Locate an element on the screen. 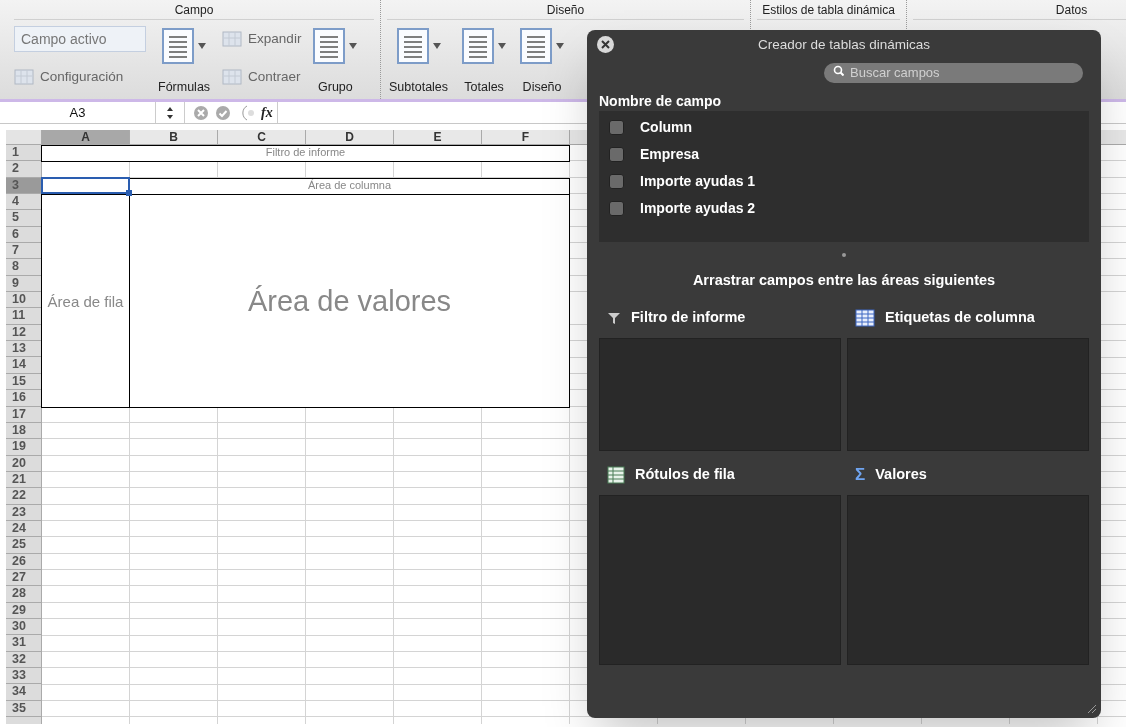 The width and height of the screenshot is (1126, 727). row-header: 34 is located at coordinates (24, 692).